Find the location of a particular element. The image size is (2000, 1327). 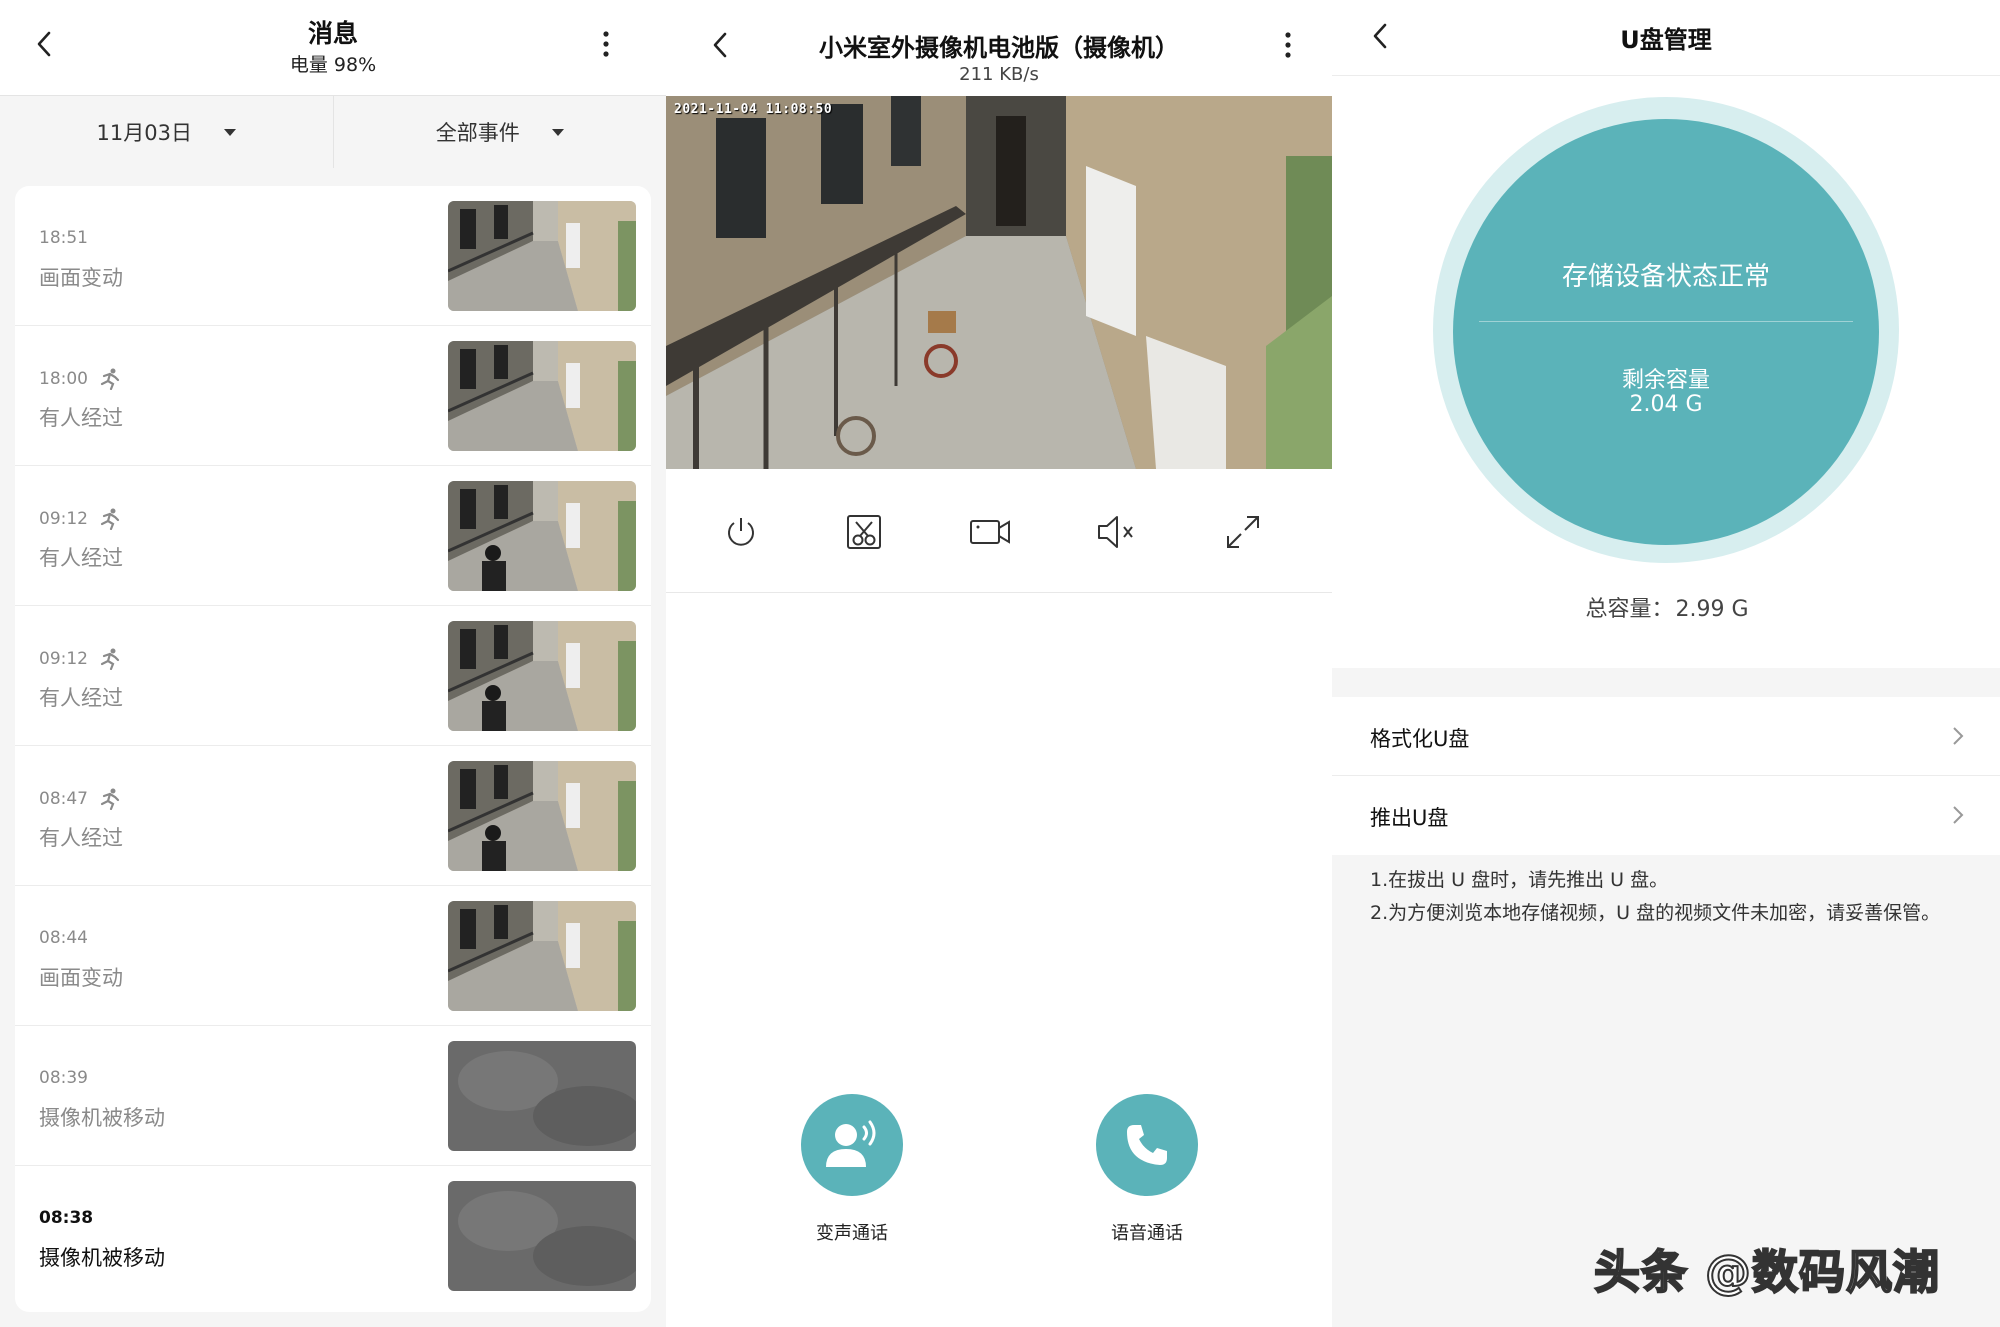

event-row: 08:38 摄像机被移动 is located at coordinates (333, 1236).